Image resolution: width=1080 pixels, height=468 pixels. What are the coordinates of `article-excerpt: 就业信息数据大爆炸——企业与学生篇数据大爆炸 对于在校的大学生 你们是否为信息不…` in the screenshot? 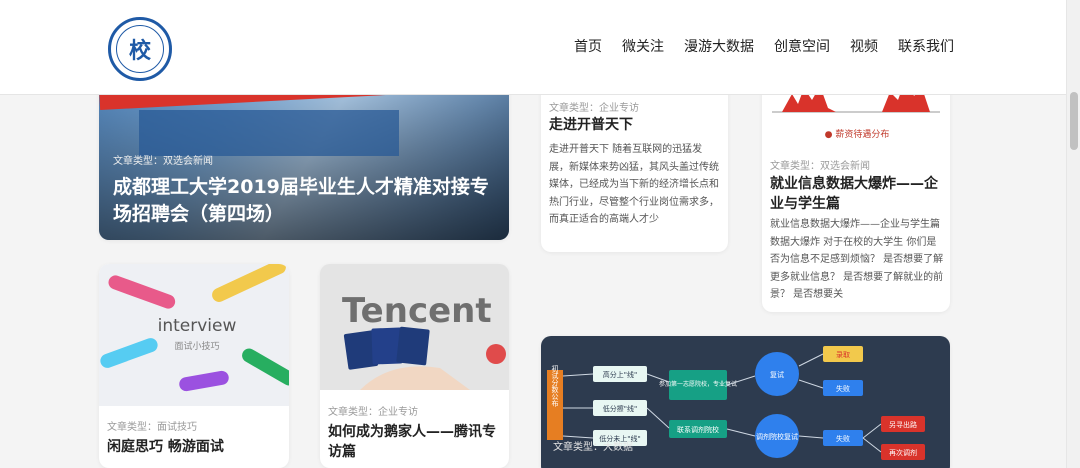 It's located at (857, 259).